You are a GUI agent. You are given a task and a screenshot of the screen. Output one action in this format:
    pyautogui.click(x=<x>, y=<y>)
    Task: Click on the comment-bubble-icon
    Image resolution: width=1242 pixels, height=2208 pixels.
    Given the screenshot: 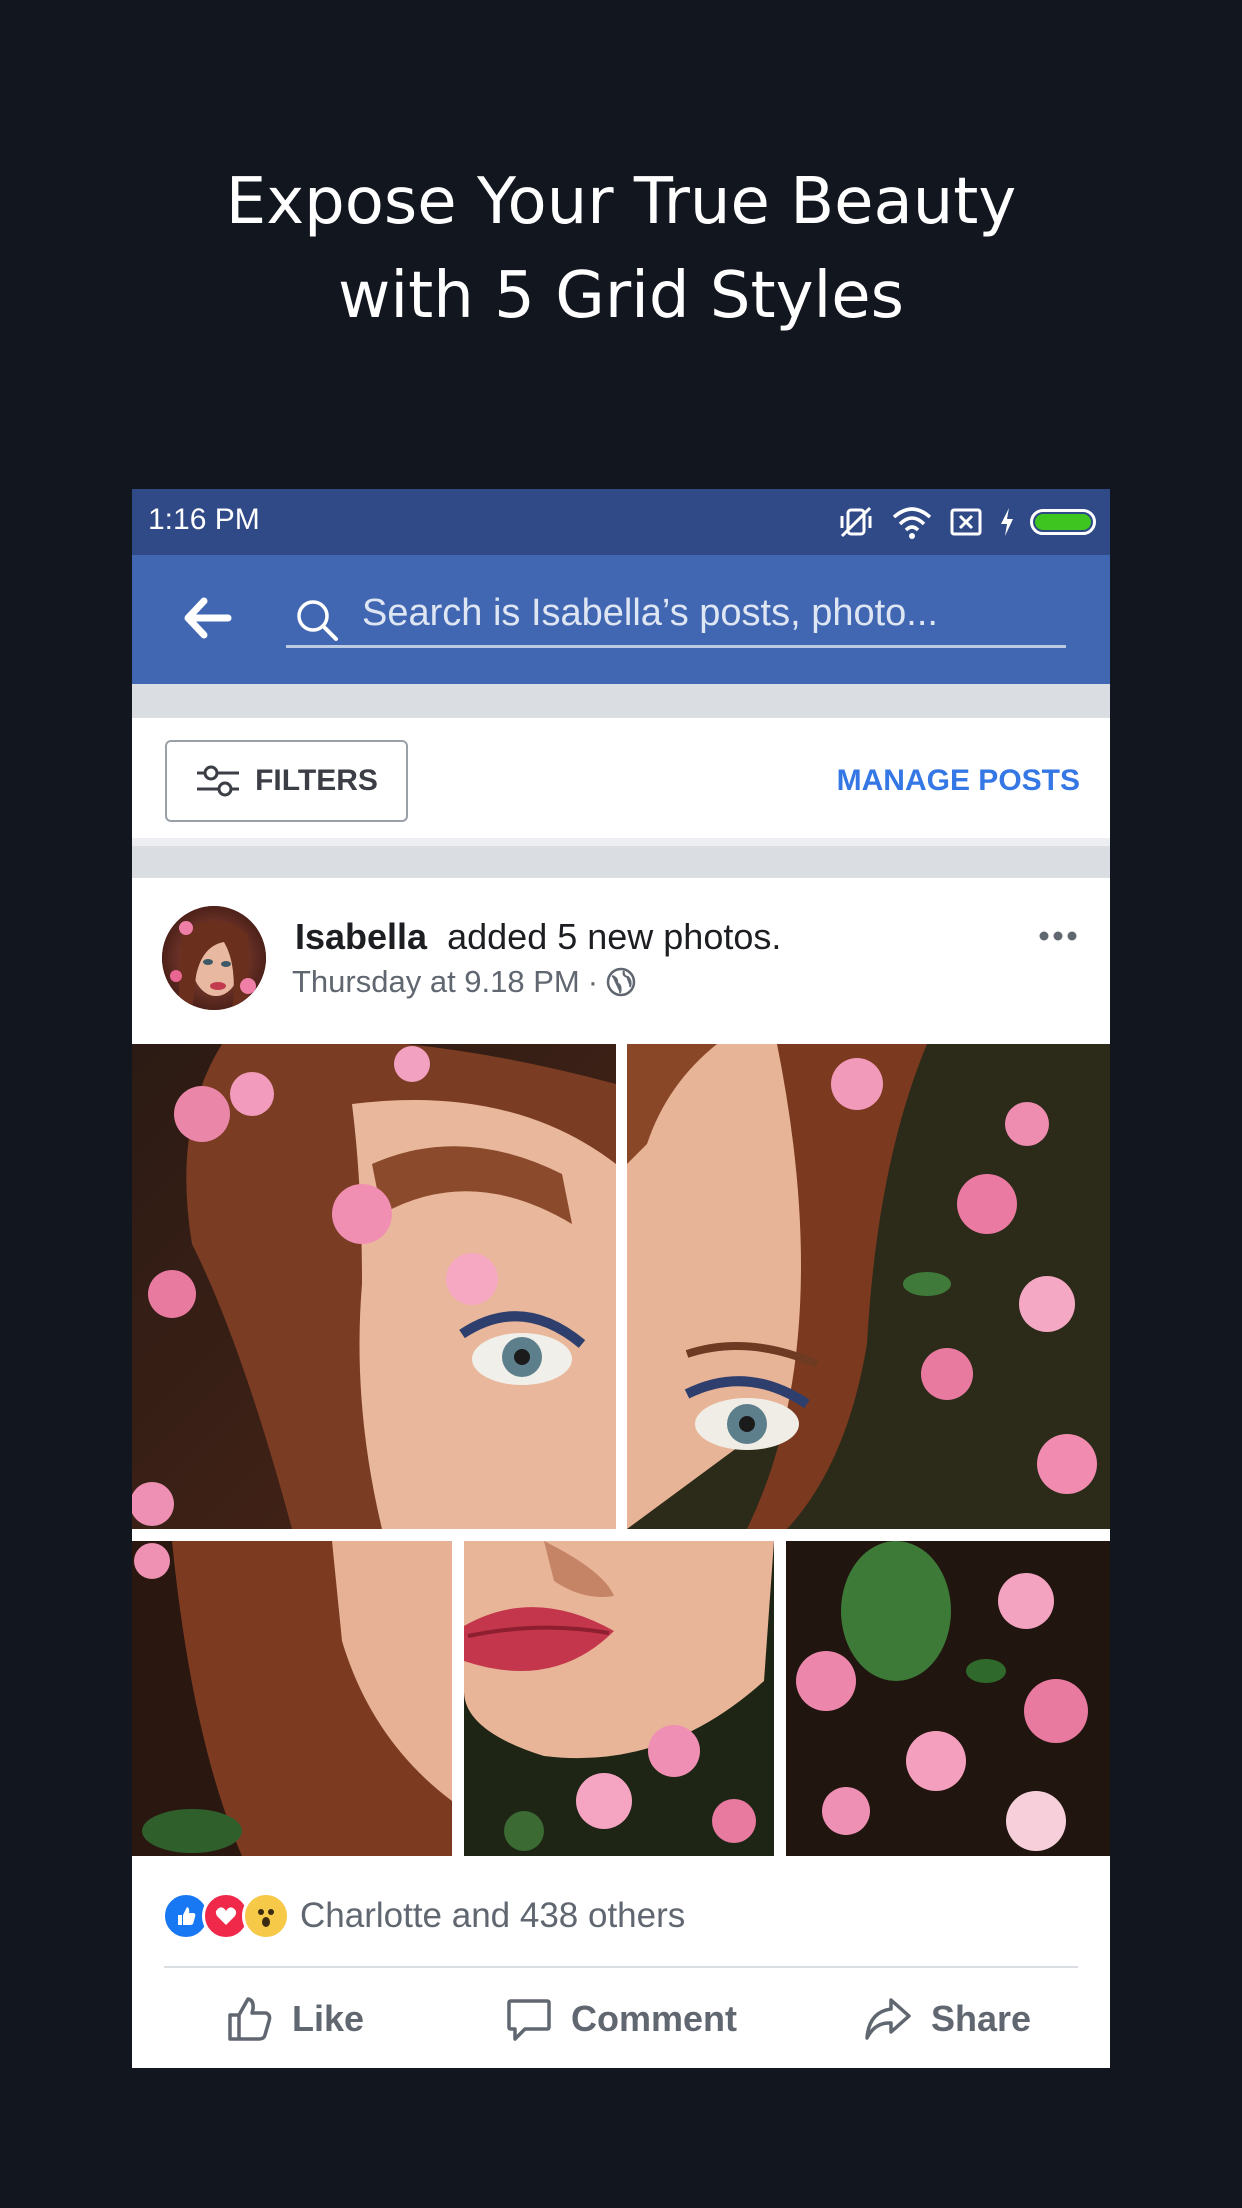 What is the action you would take?
    pyautogui.click(x=529, y=2019)
    